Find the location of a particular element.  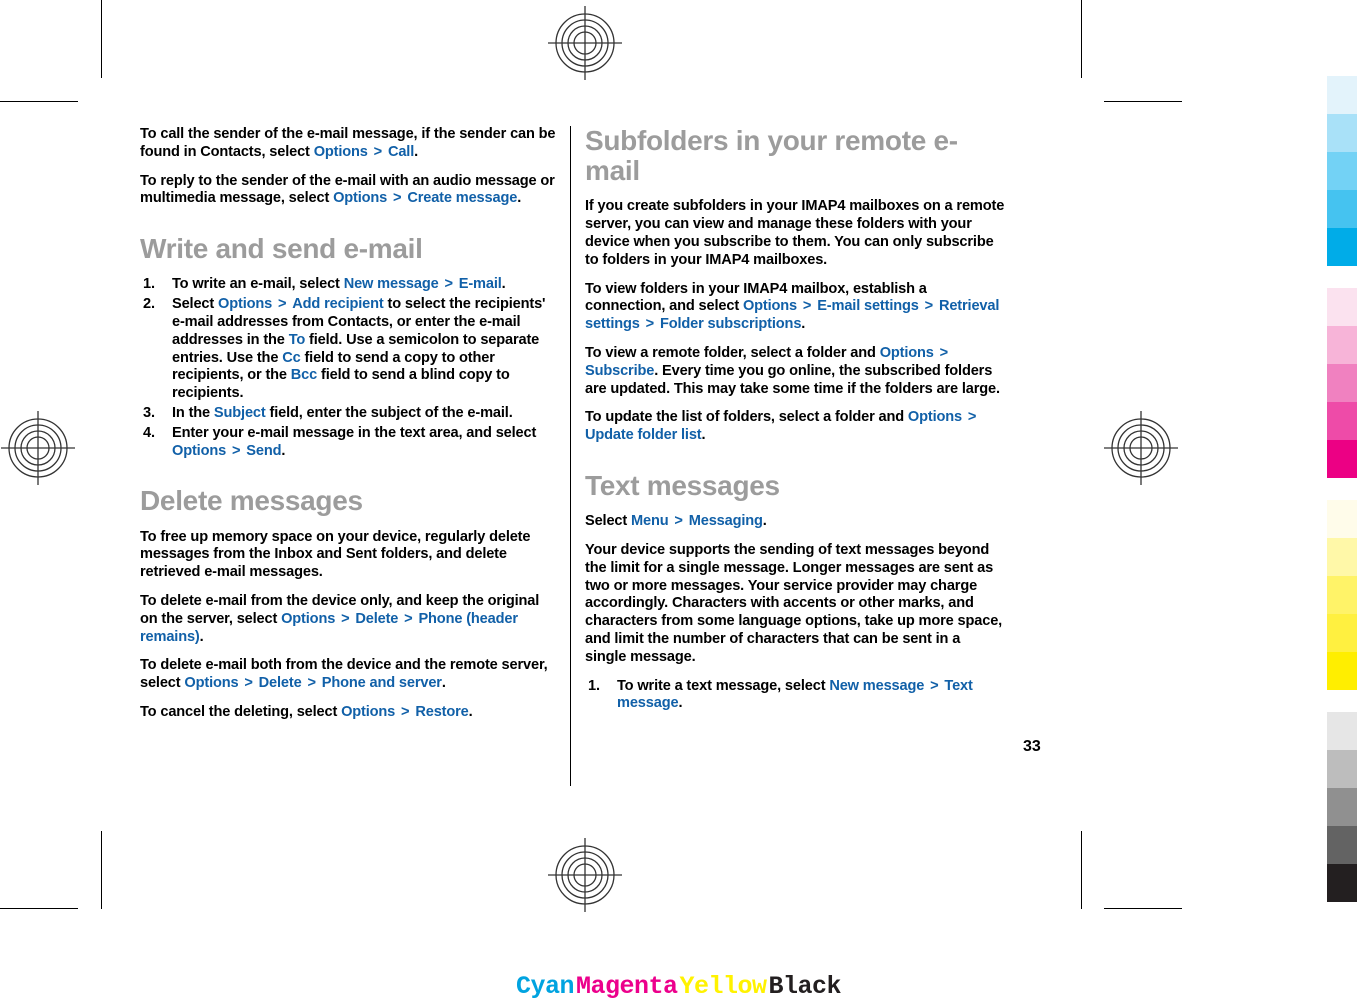

color-legend-magenta: Magenta is located at coordinates (626, 986).